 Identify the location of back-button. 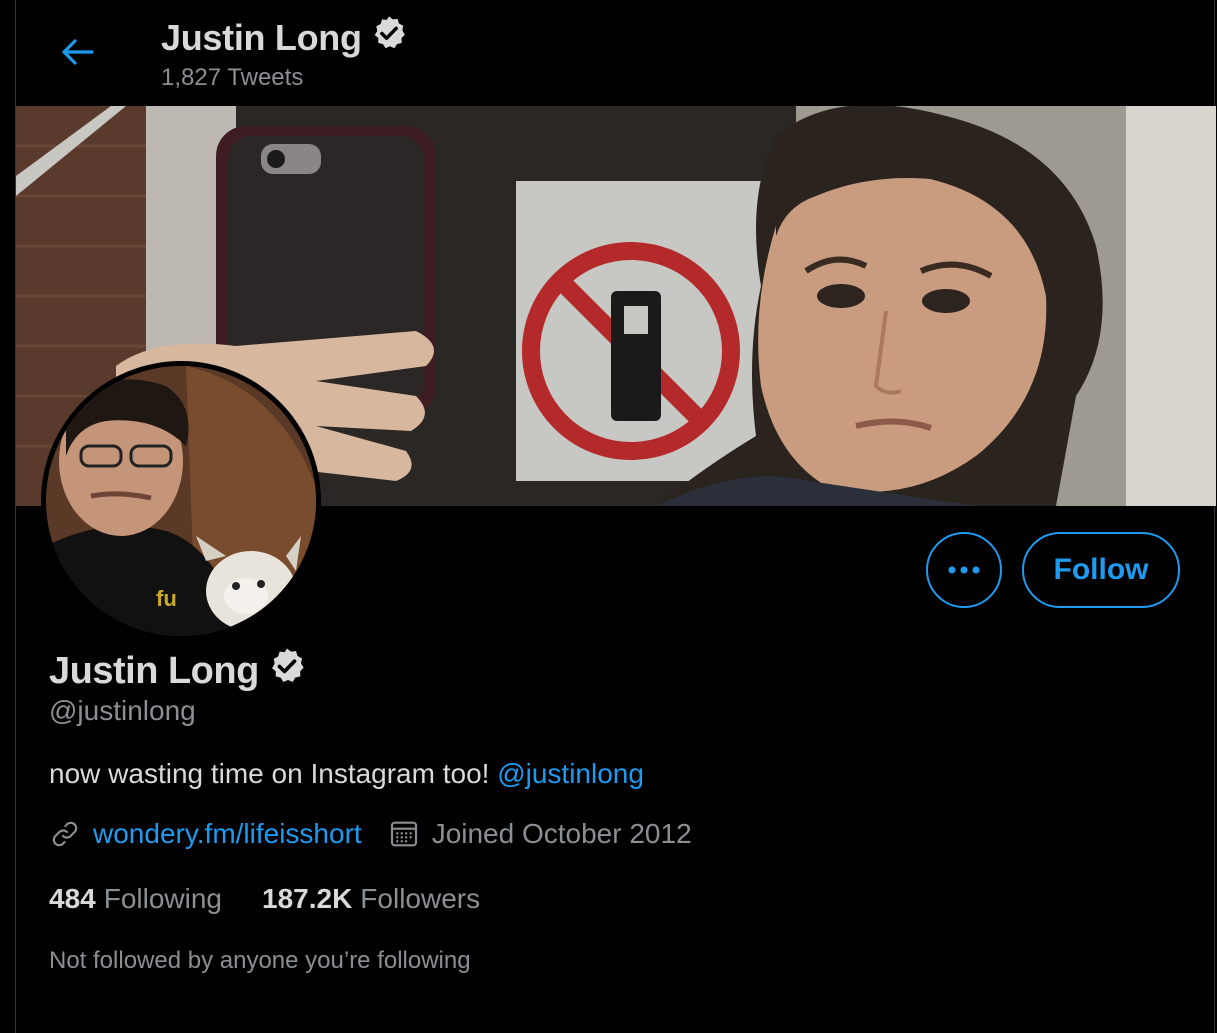
(78, 52).